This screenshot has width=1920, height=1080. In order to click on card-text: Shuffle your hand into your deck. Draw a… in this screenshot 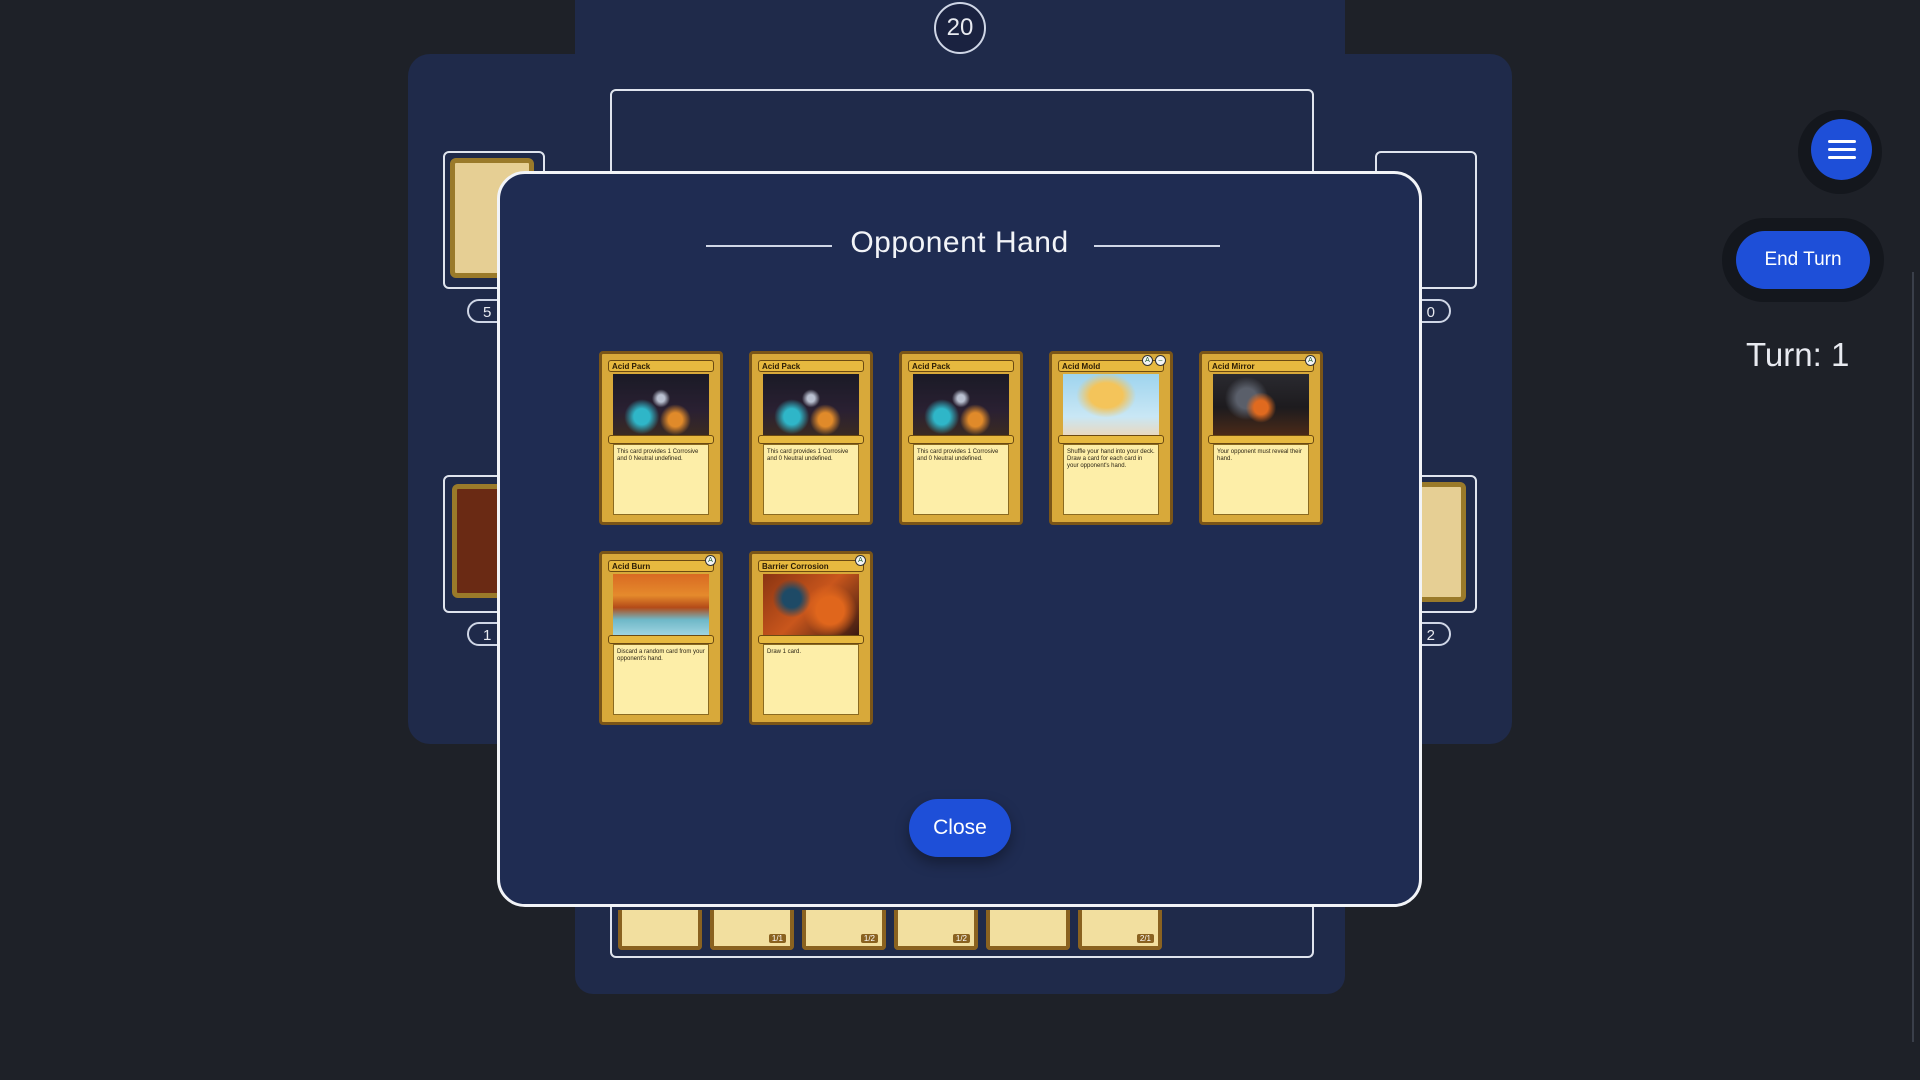, I will do `click(1111, 479)`.